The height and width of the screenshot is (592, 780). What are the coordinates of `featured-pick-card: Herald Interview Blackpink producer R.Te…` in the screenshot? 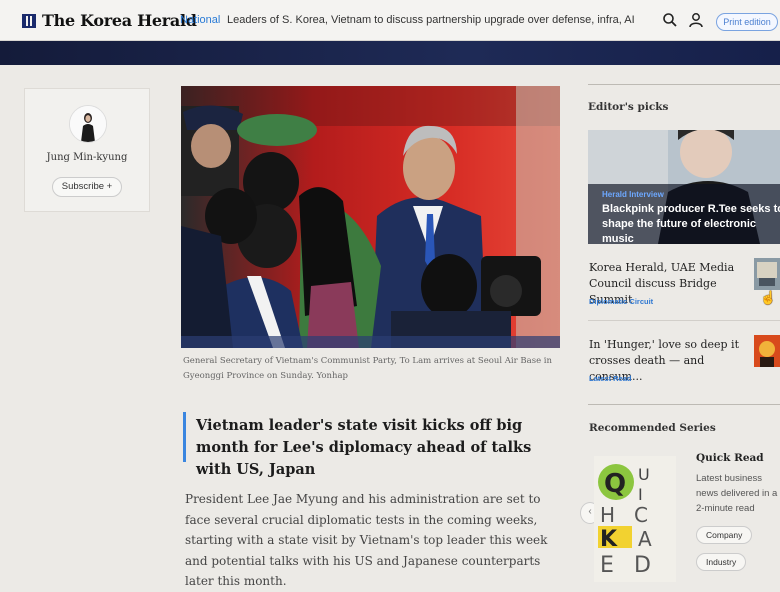 It's located at (684, 187).